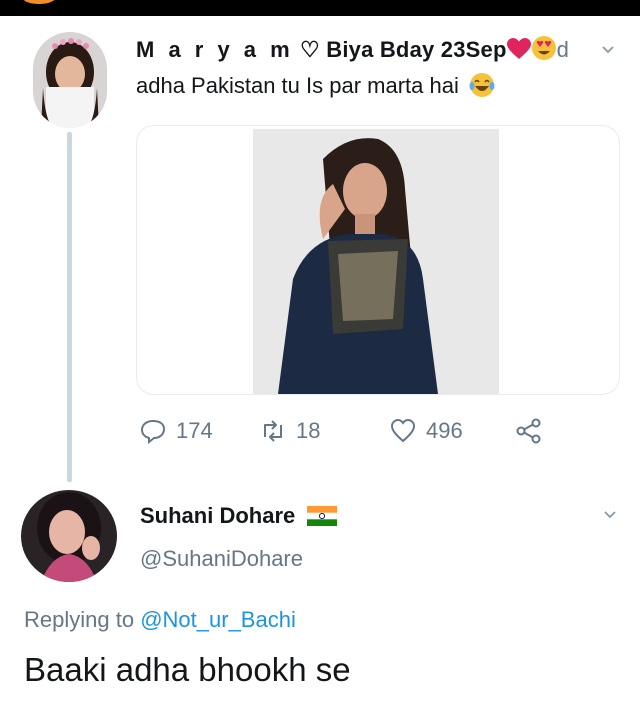 The width and height of the screenshot is (640, 701). What do you see at coordinates (153, 431) in the screenshot?
I see `reply-icon` at bounding box center [153, 431].